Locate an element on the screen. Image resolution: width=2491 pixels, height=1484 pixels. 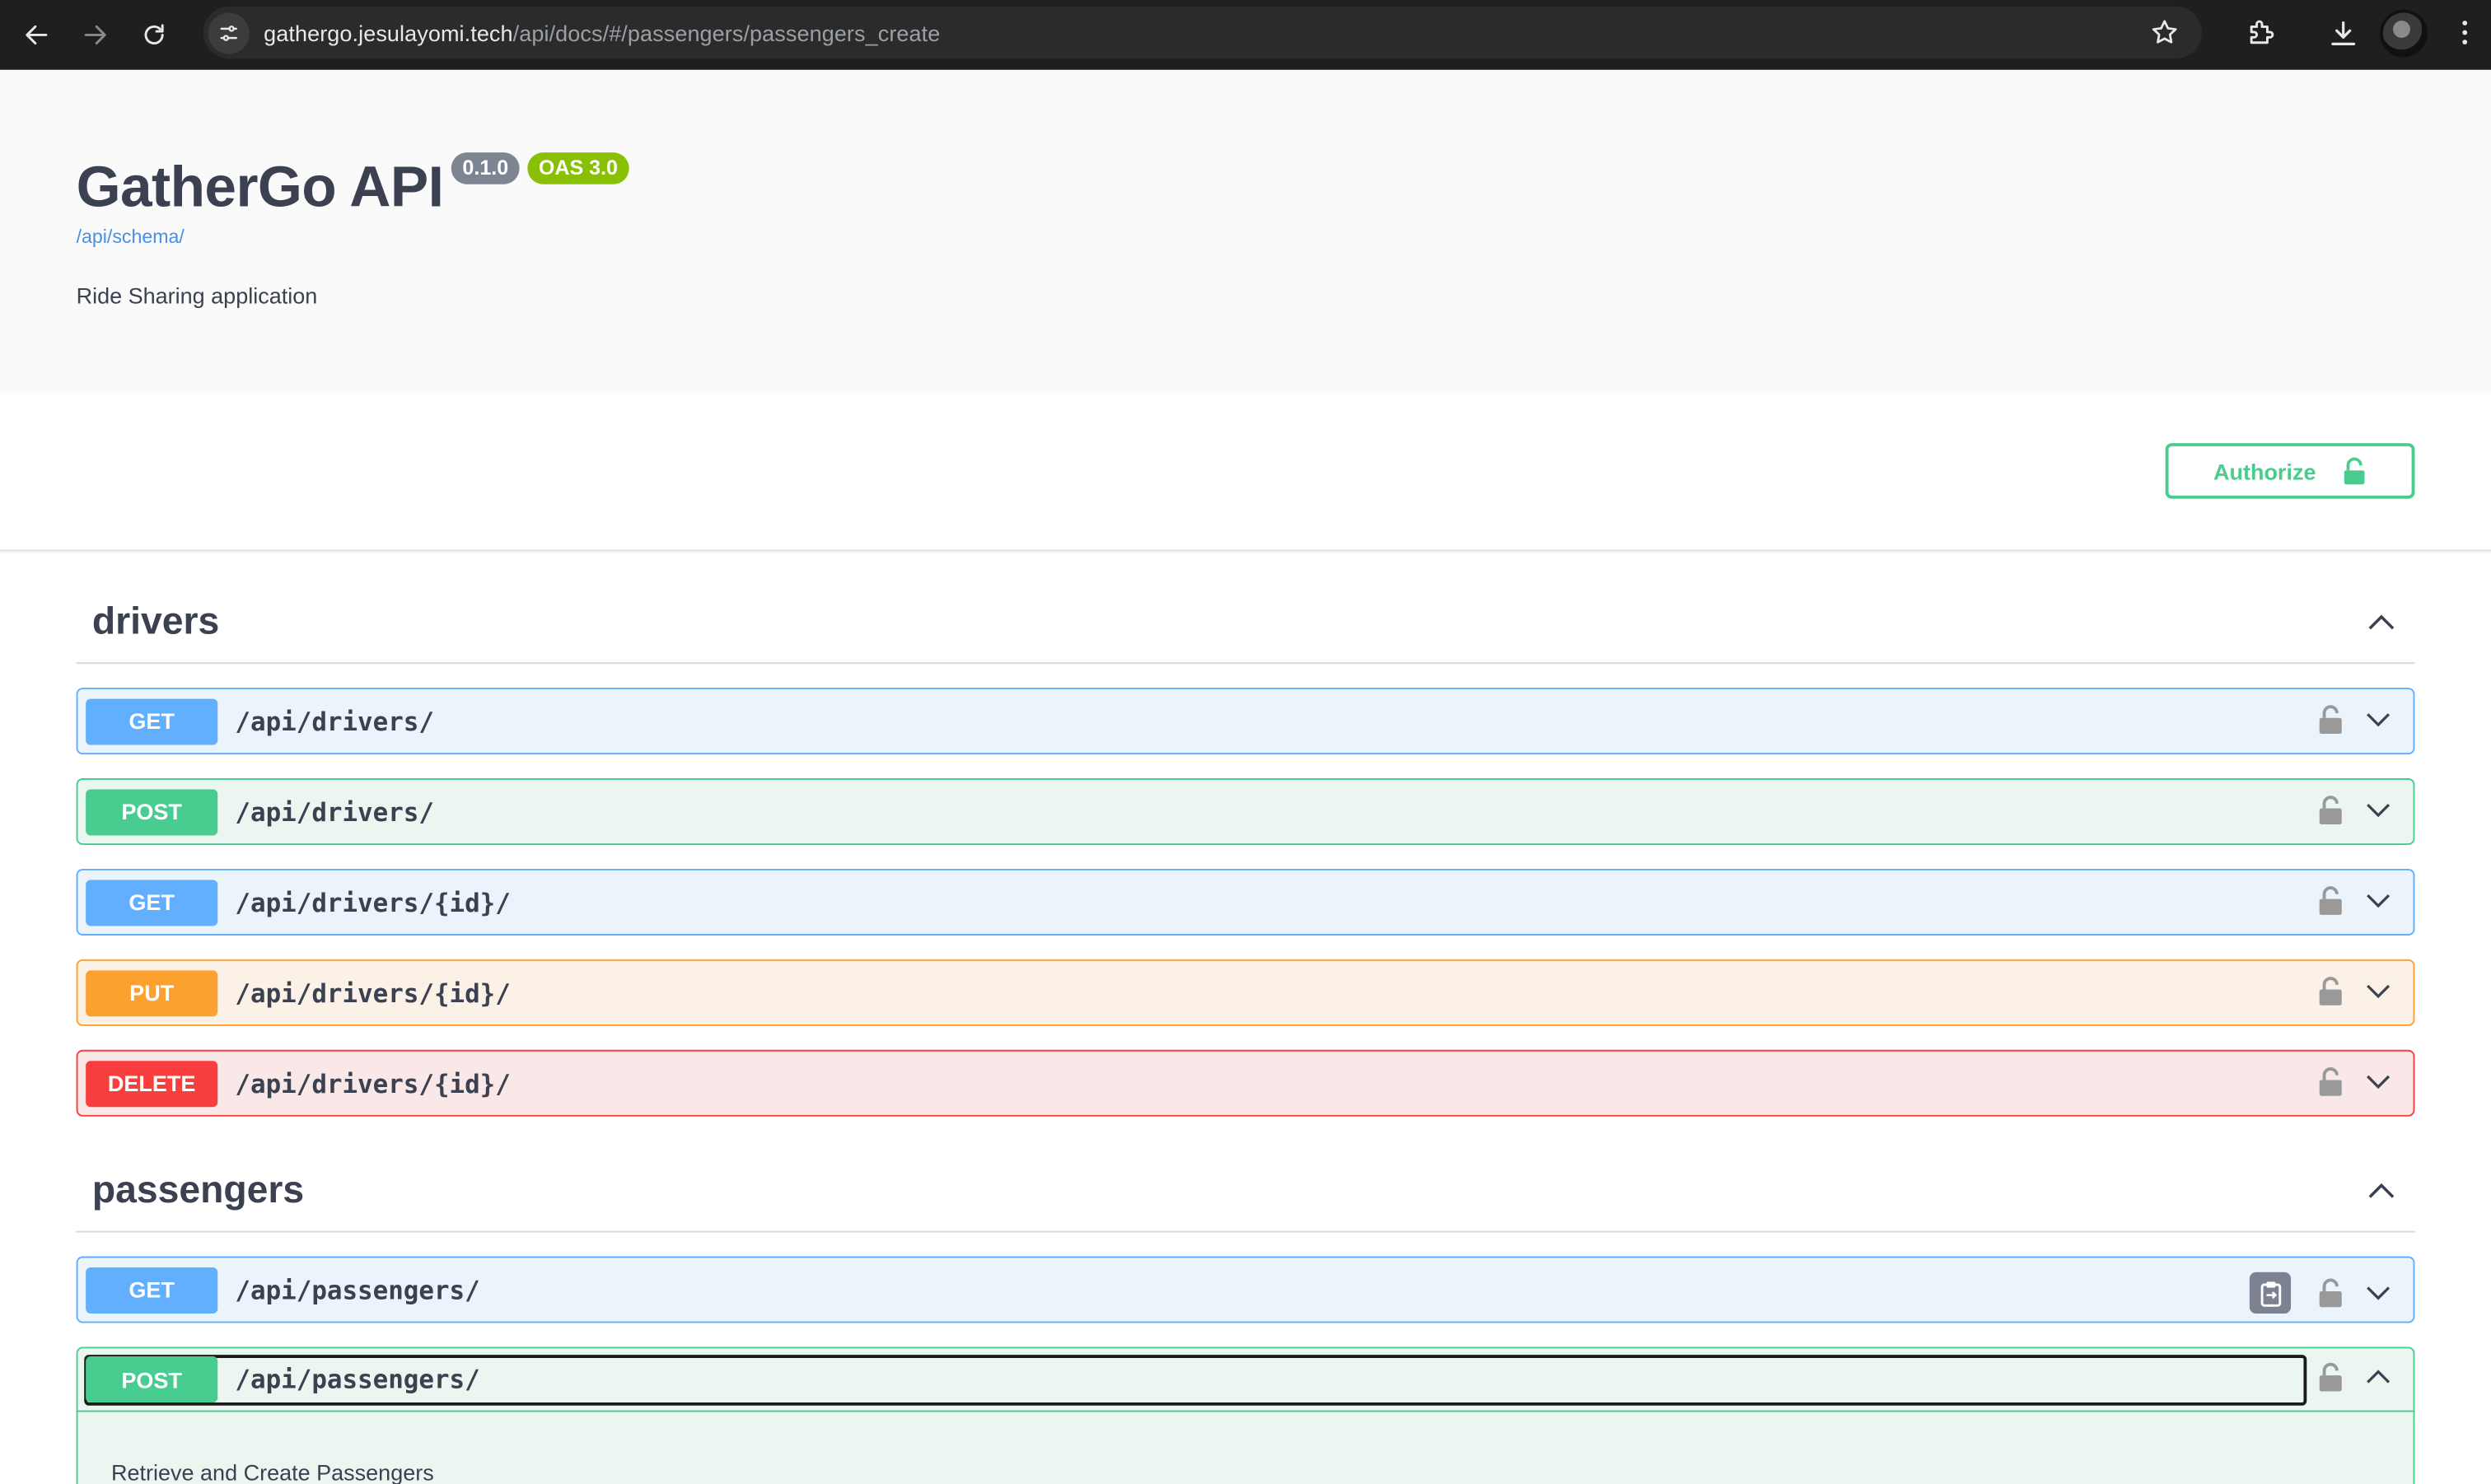
tag-name: passengers is located at coordinates (198, 1190).